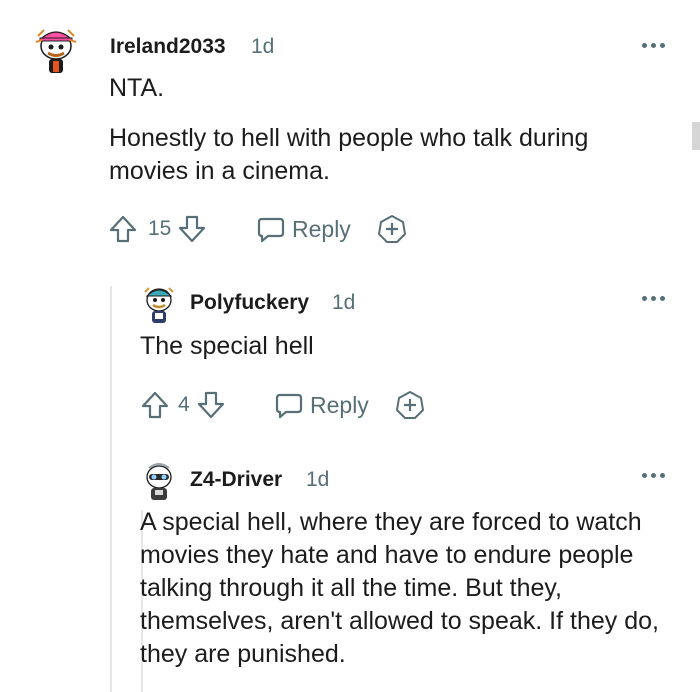  I want to click on comment-username: Polyfuckery, so click(249, 303).